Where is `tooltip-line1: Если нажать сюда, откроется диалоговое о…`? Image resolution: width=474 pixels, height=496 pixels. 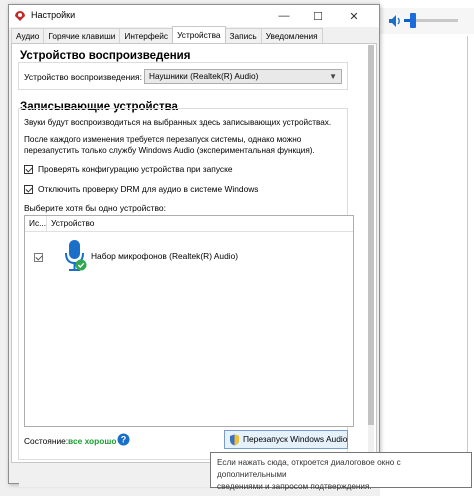
tooltip-line1: Если нажать сюда, откроется диалоговое о… is located at coordinates (309, 468).